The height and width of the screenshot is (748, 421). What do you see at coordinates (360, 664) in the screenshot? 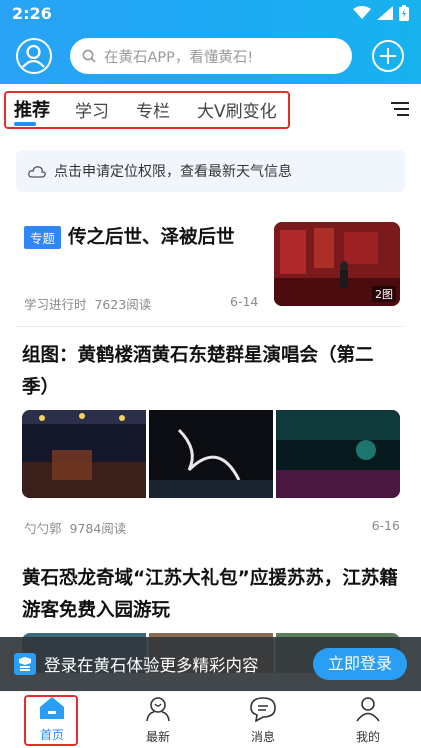
I see `login-button: 立即登录` at bounding box center [360, 664].